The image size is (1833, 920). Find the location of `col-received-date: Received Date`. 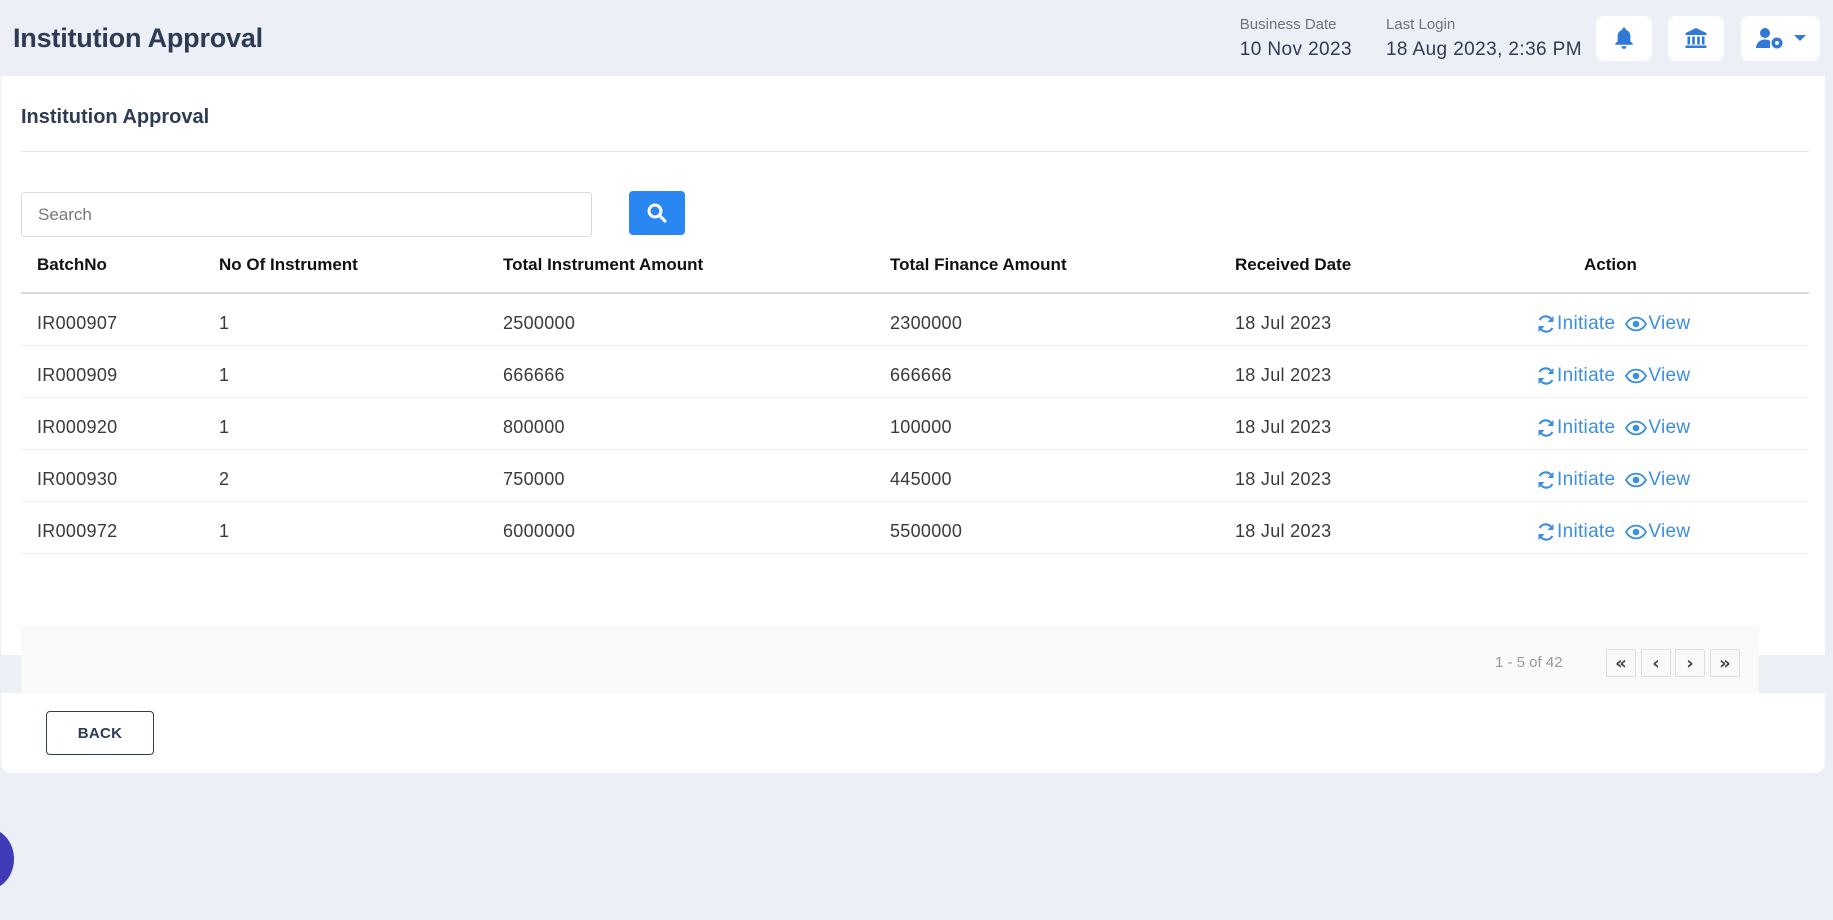

col-received-date: Received Date is located at coordinates (1293, 265).